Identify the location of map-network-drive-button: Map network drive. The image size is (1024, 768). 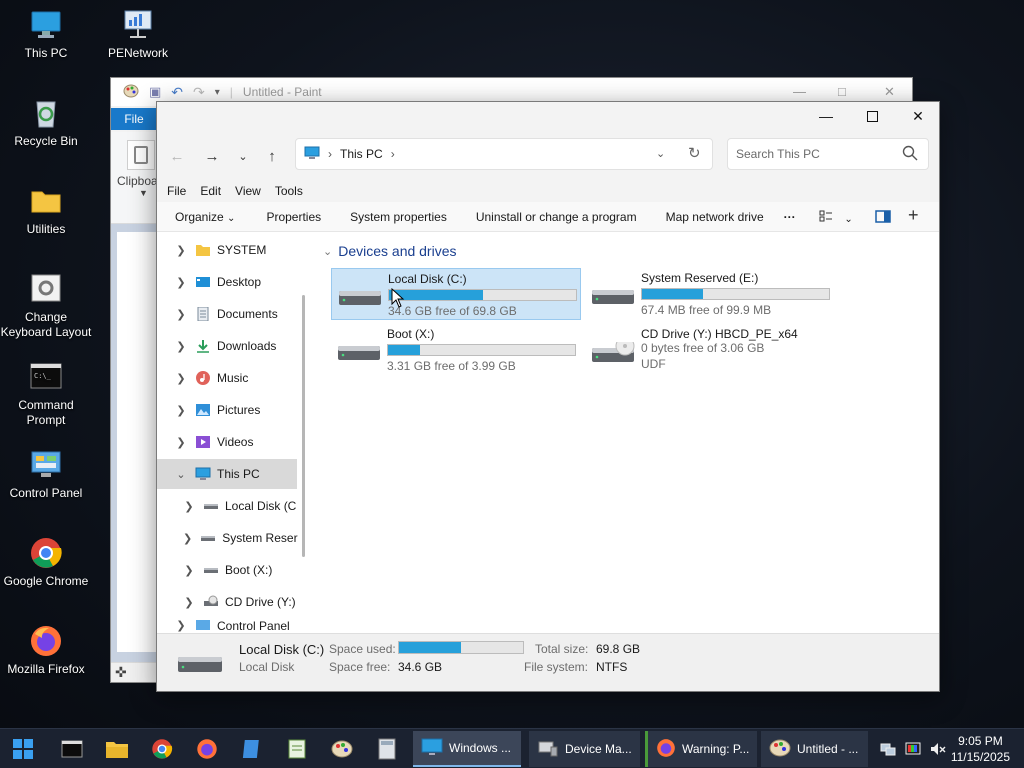
(715, 217).